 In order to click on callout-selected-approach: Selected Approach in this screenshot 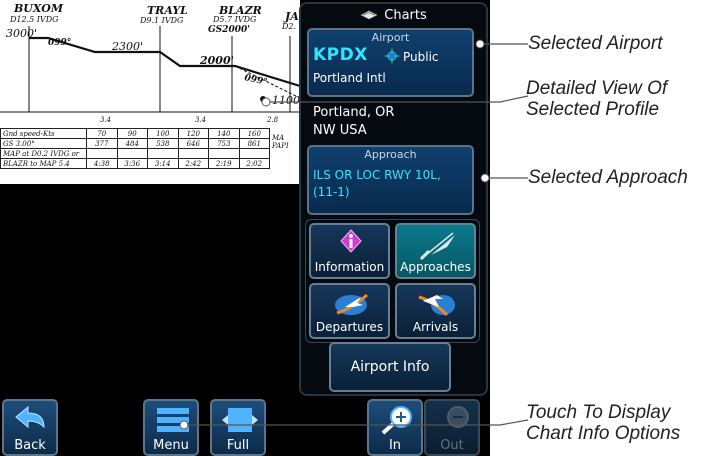, I will do `click(608, 177)`.